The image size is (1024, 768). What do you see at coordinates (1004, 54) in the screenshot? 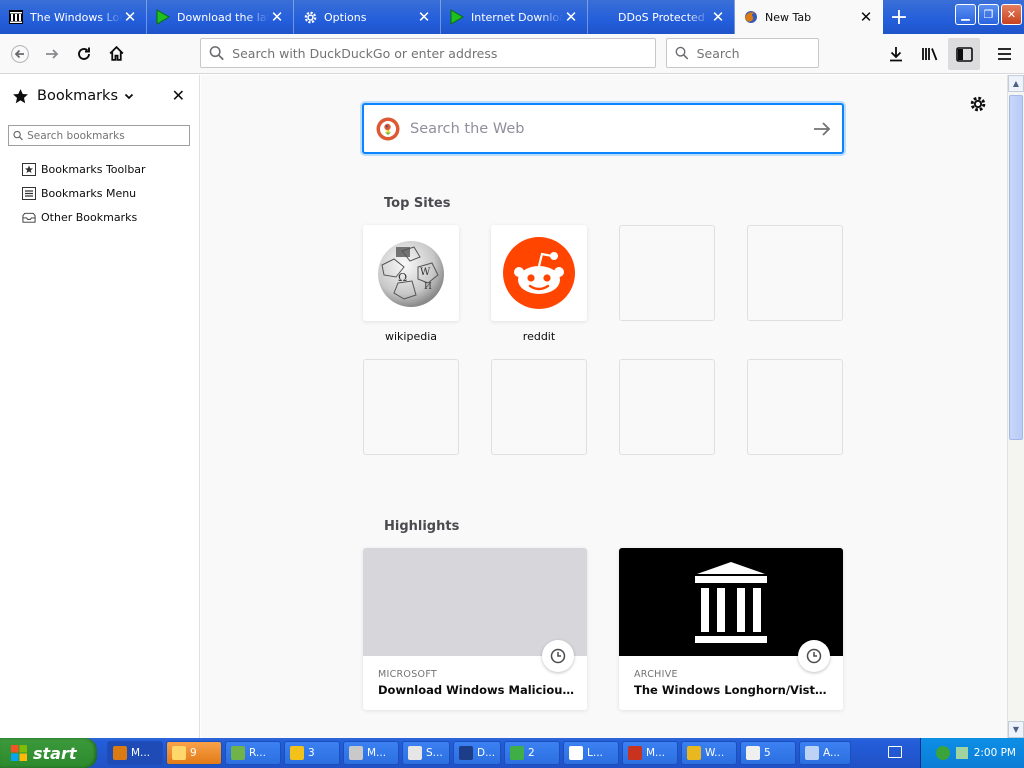
I see `menu-button` at bounding box center [1004, 54].